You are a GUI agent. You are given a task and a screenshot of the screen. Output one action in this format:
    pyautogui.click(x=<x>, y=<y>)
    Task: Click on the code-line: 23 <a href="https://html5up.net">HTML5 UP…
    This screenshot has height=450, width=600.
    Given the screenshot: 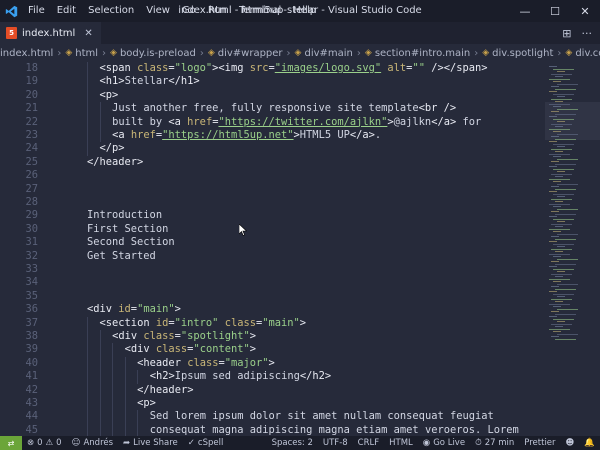 What is the action you would take?
    pyautogui.click(x=272, y=136)
    